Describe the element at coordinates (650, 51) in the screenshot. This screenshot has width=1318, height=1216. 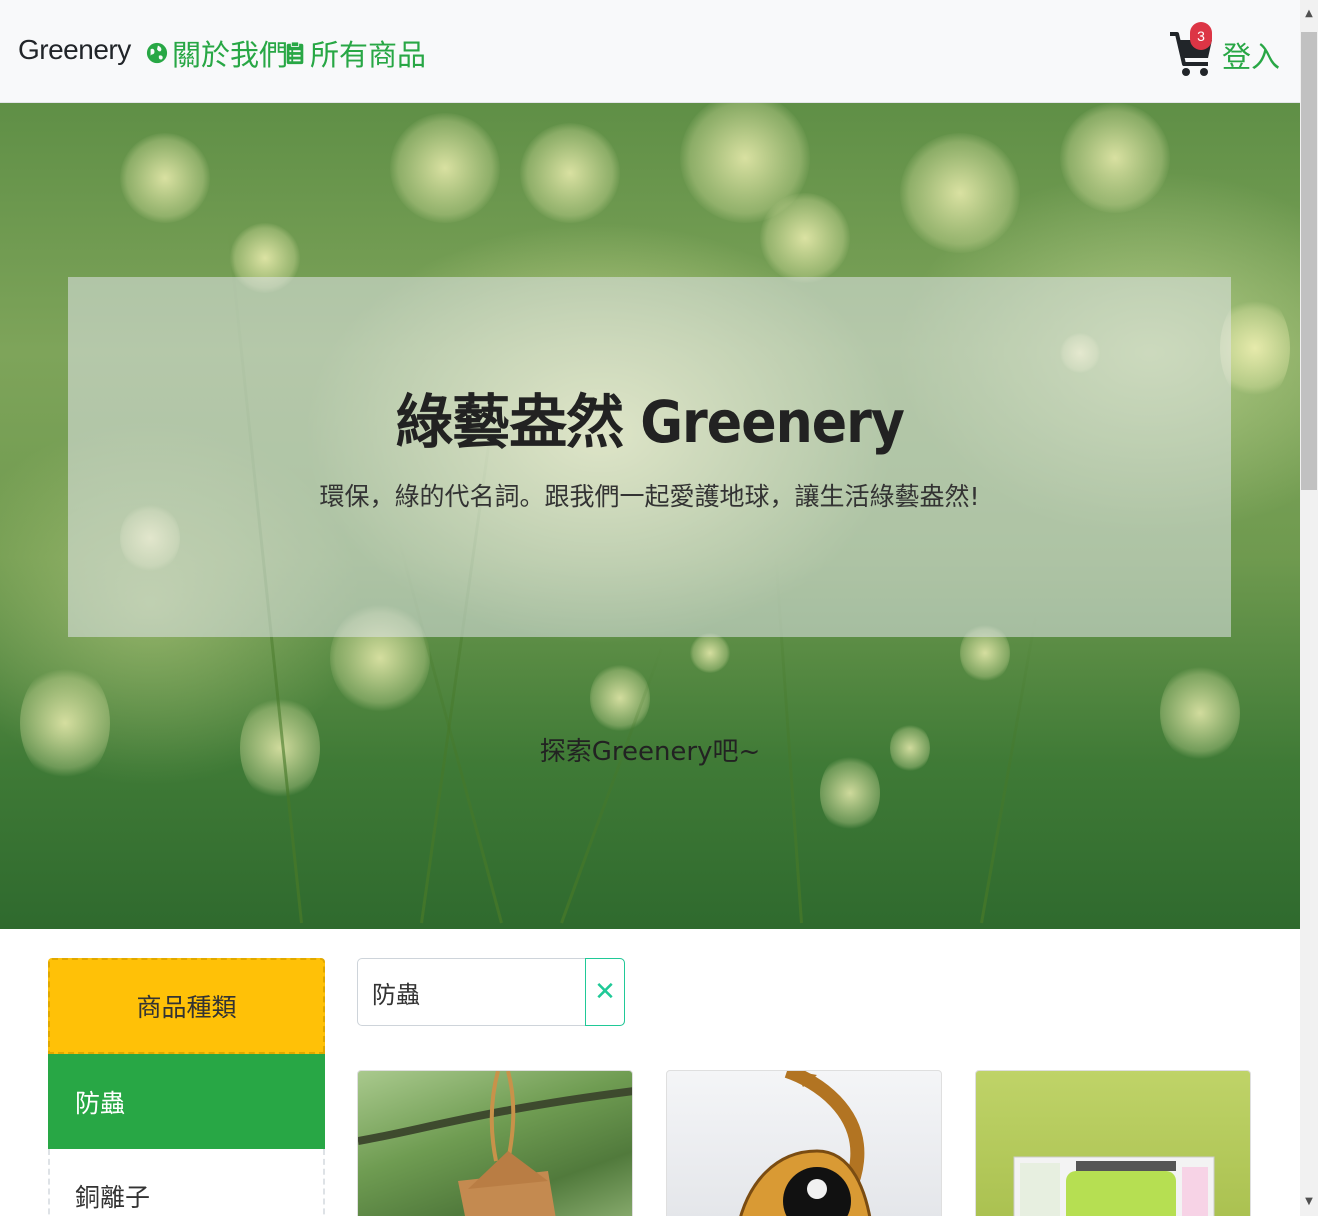
I see `navbar: Greenery 關於我們 所有商品 3 登入` at that location.